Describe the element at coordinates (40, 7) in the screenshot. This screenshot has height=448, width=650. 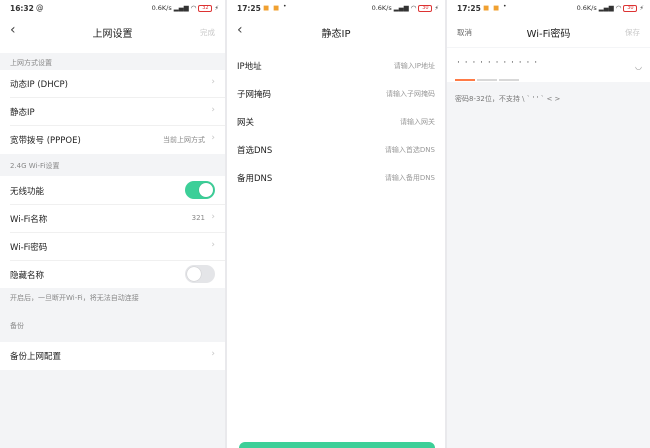
I see `at-sign-icon: @` at that location.